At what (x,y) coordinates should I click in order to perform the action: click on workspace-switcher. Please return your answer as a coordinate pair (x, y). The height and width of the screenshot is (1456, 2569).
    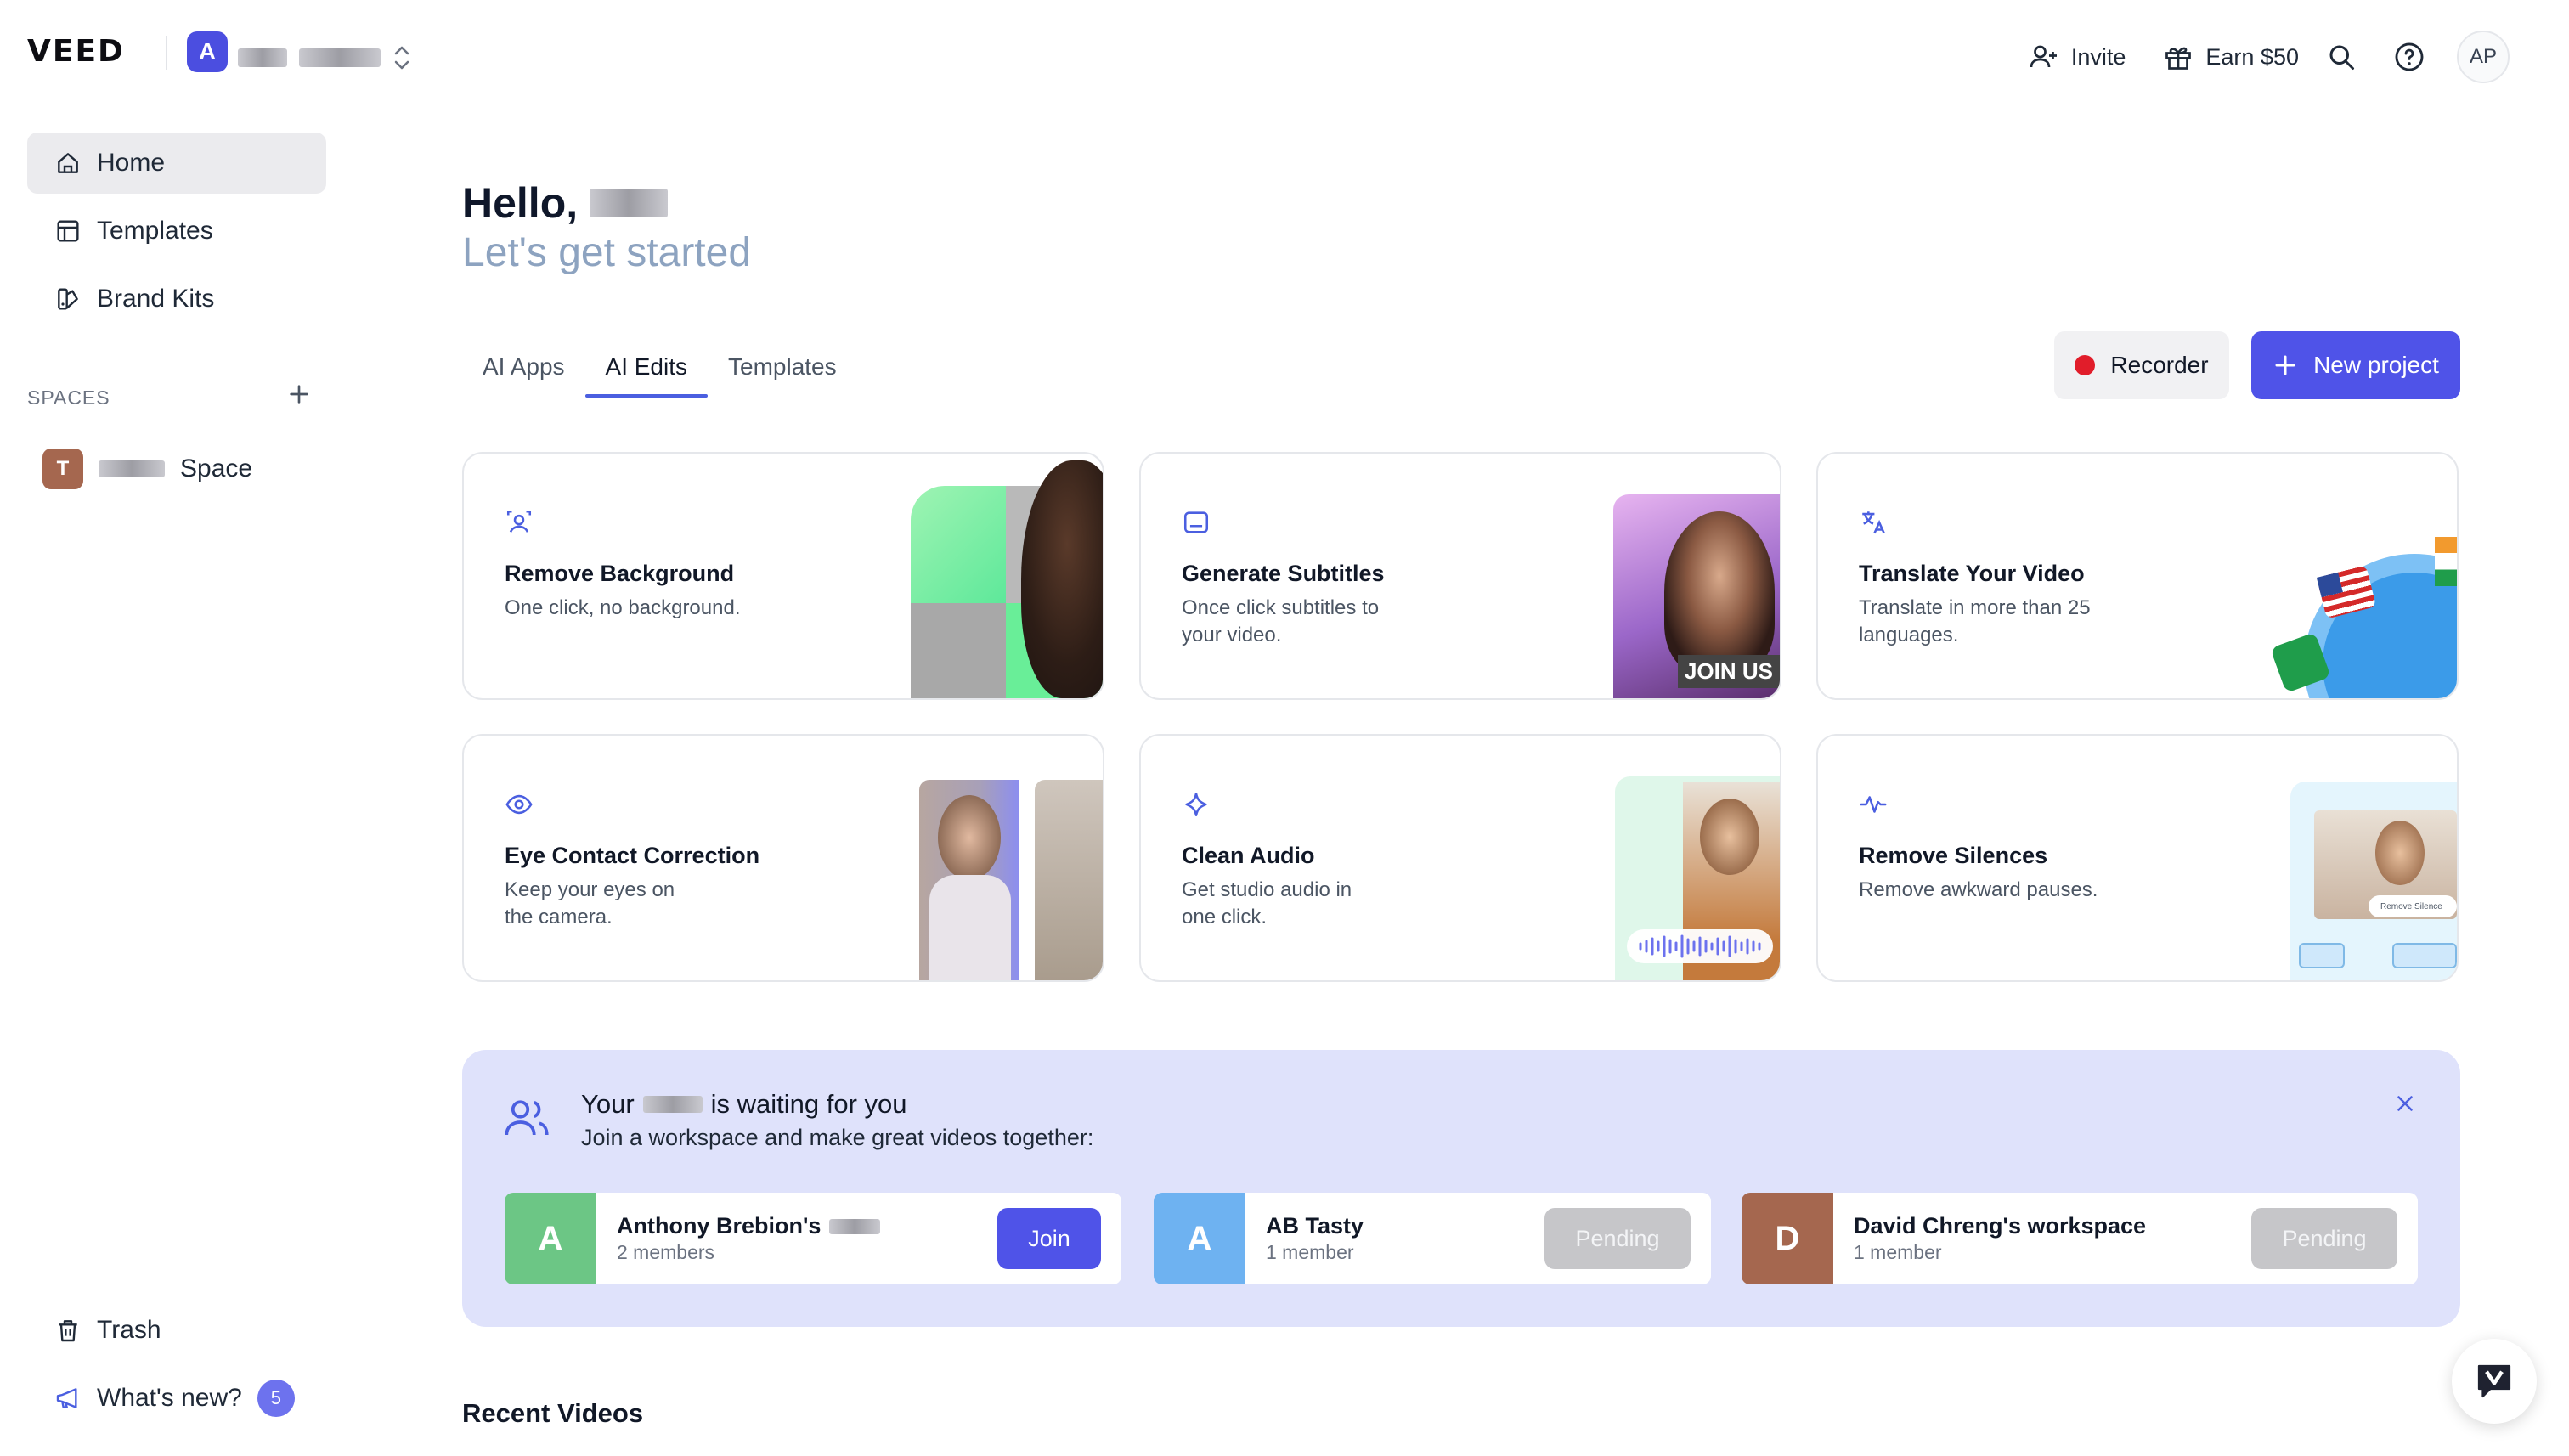
    Looking at the image, I should click on (325, 58).